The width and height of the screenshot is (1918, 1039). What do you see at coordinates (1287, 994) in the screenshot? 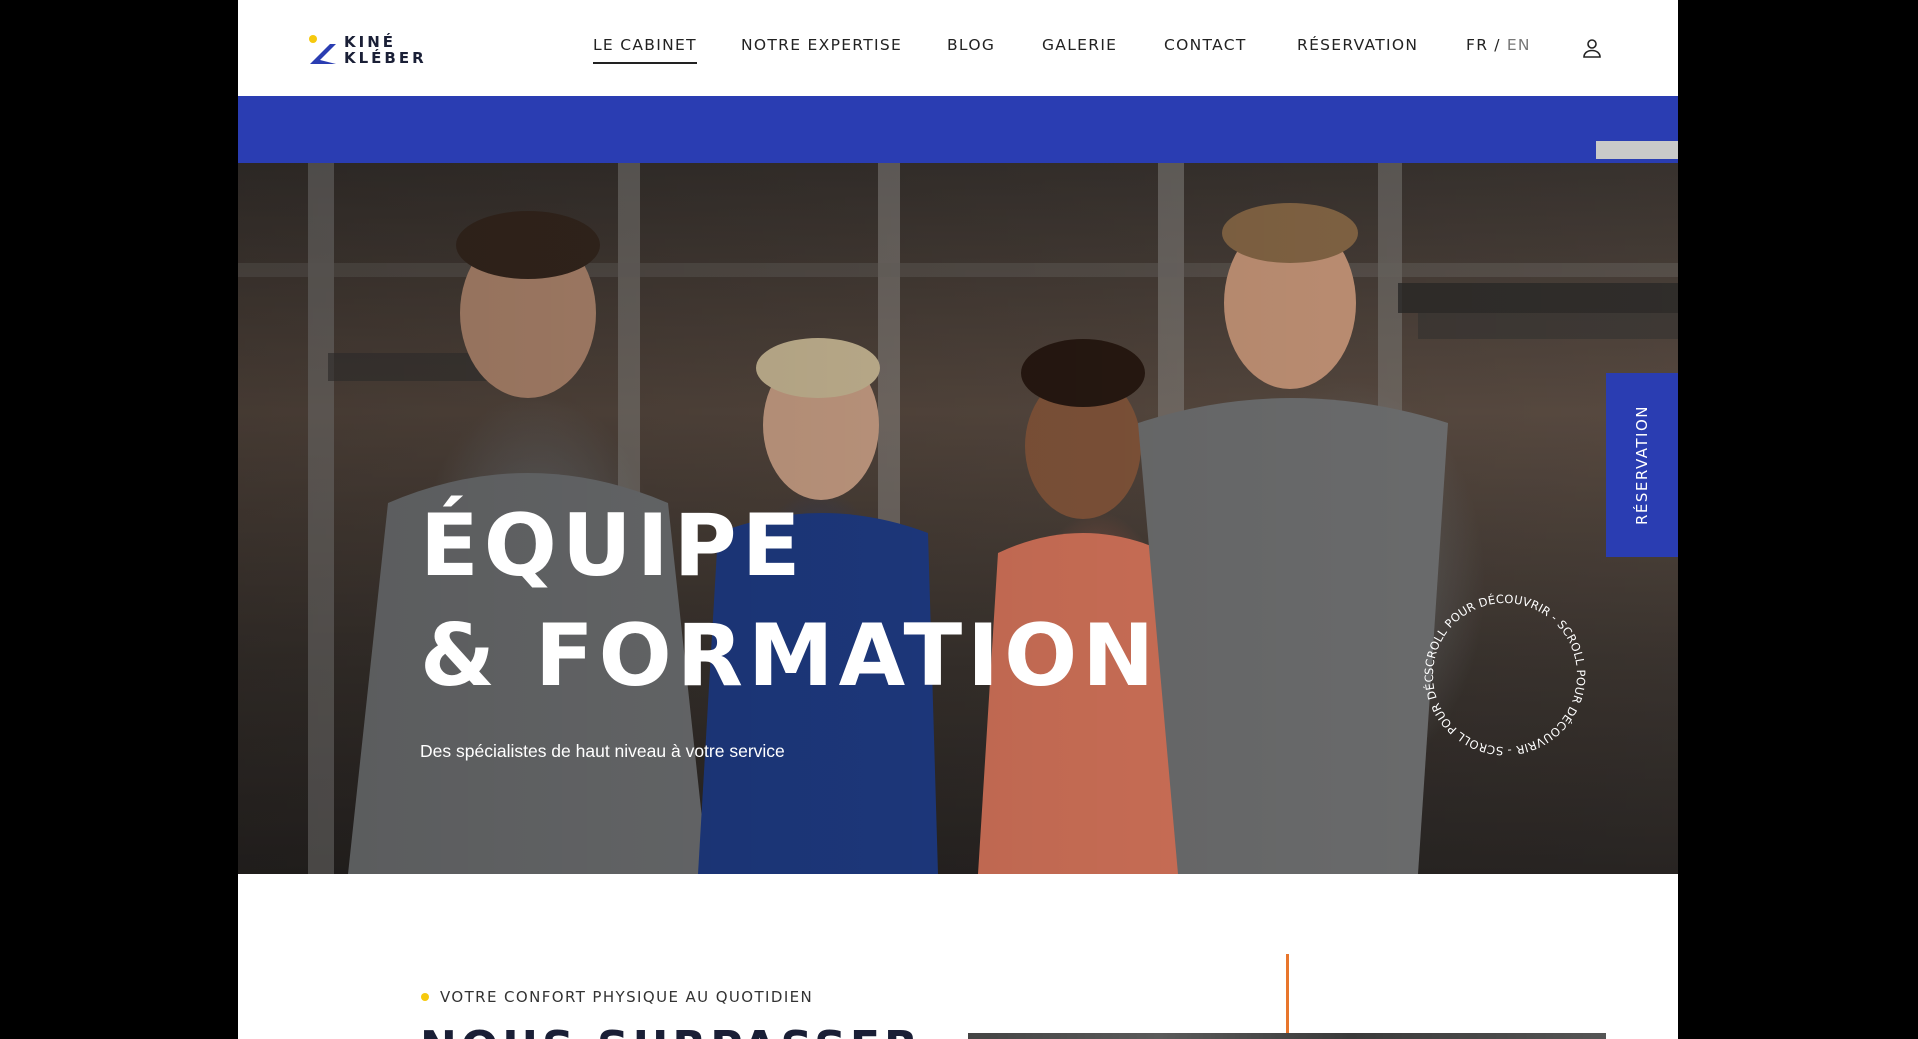
I see `orange-accent-line` at bounding box center [1287, 994].